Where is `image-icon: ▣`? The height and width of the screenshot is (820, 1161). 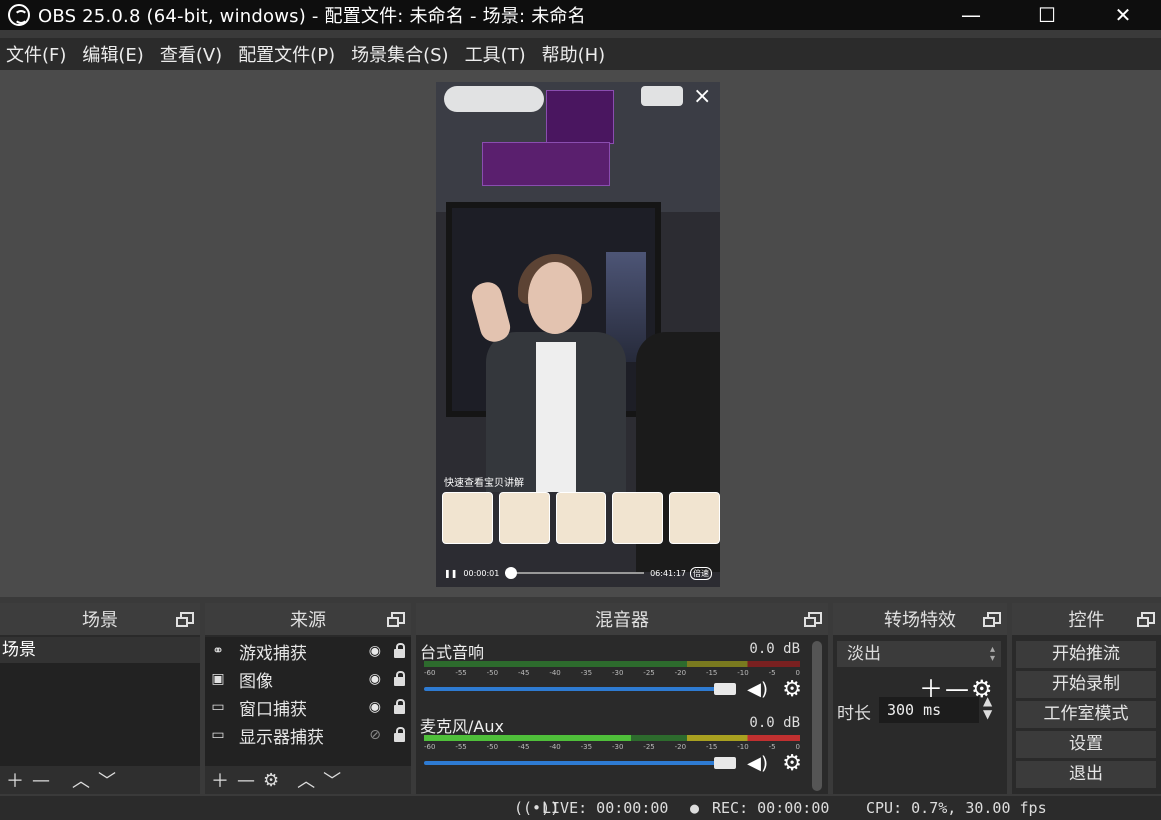 image-icon: ▣ is located at coordinates (218, 679).